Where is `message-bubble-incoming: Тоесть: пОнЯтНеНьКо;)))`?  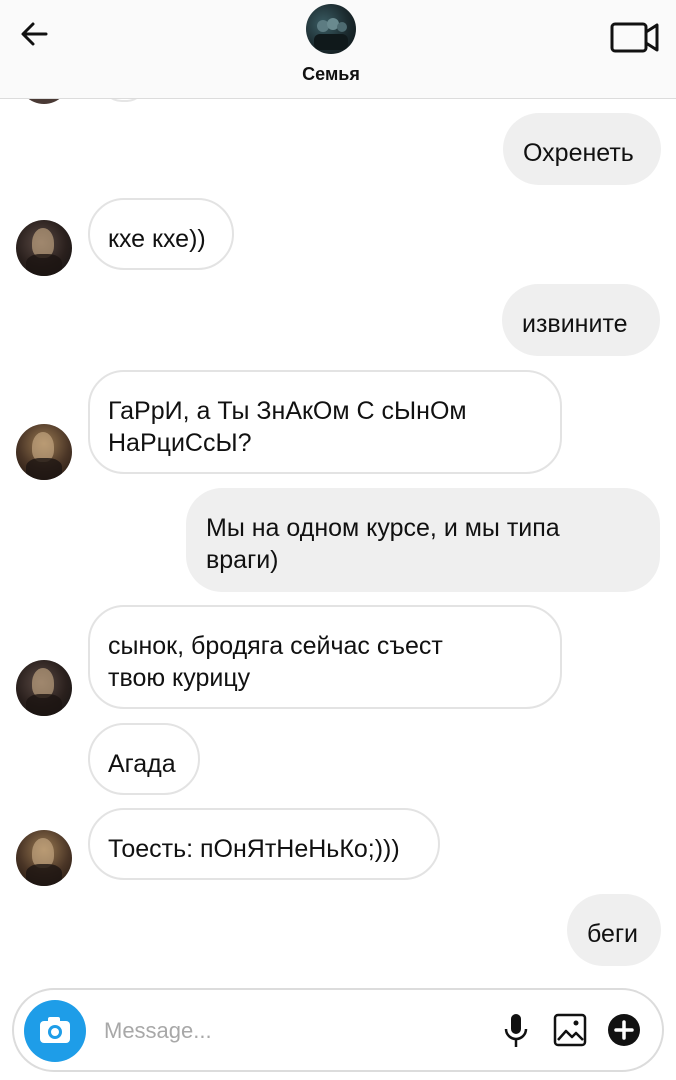
message-bubble-incoming: Тоесть: пОнЯтНеНьКо;))) is located at coordinates (264, 844).